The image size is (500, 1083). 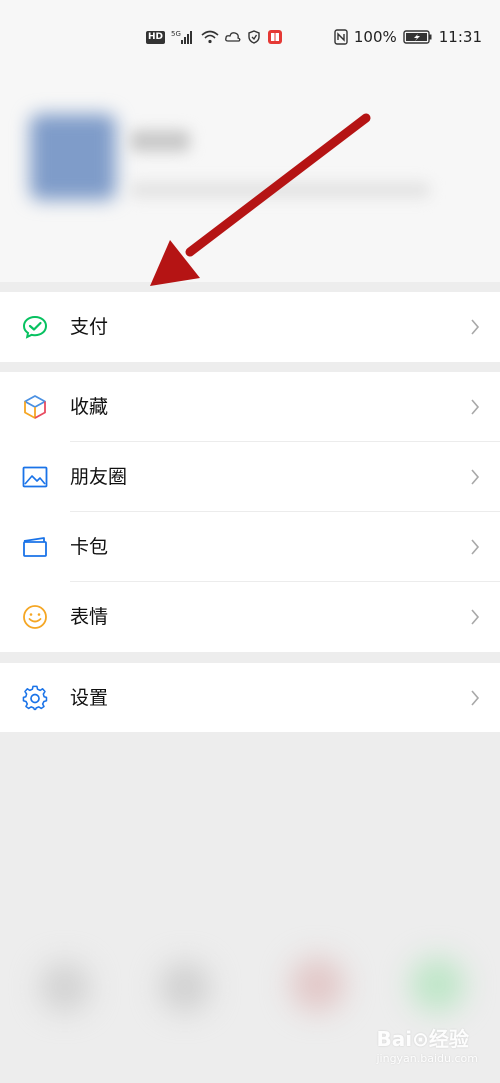 I want to click on tab-contacts-blurred, so click(x=185, y=987).